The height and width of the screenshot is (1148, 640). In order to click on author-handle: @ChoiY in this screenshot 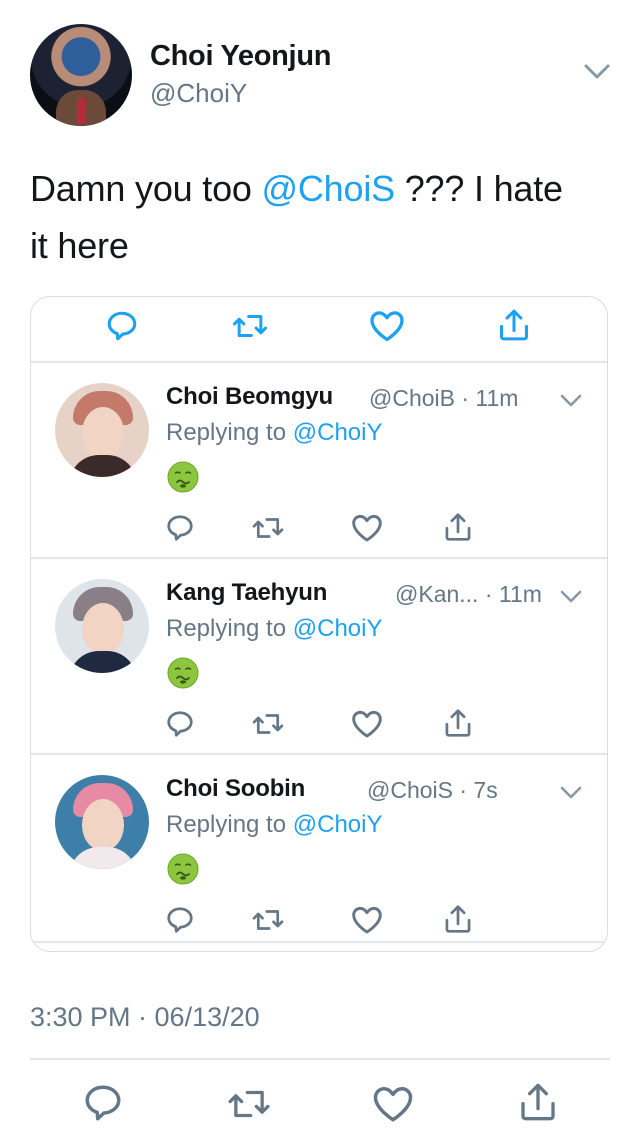, I will do `click(198, 93)`.